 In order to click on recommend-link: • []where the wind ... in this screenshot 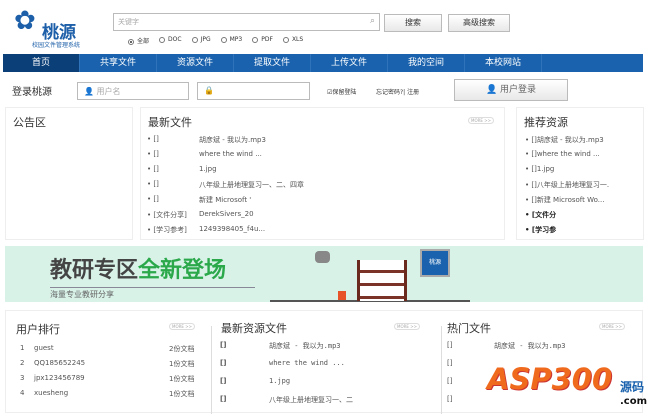, I will do `click(562, 154)`.